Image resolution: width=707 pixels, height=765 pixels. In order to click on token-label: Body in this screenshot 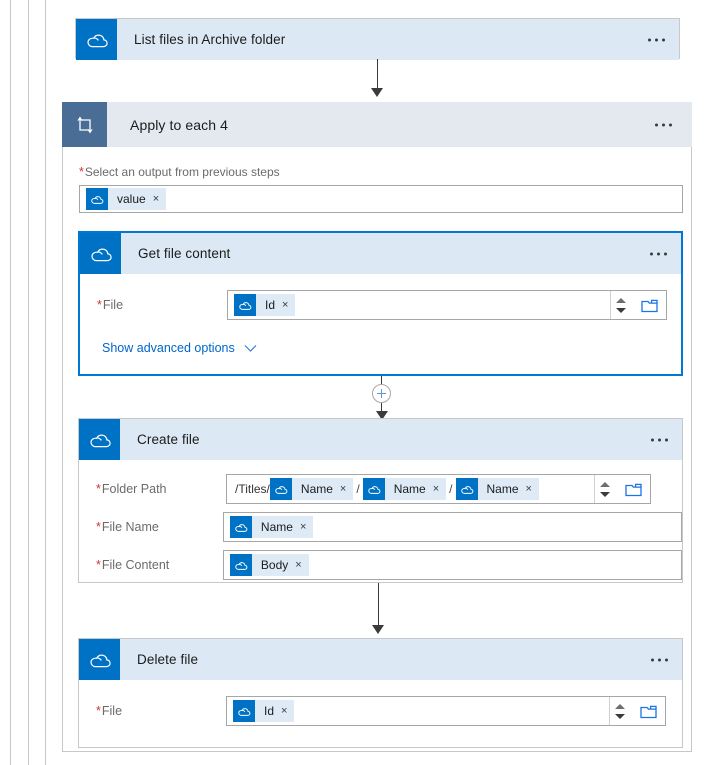, I will do `click(274, 565)`.